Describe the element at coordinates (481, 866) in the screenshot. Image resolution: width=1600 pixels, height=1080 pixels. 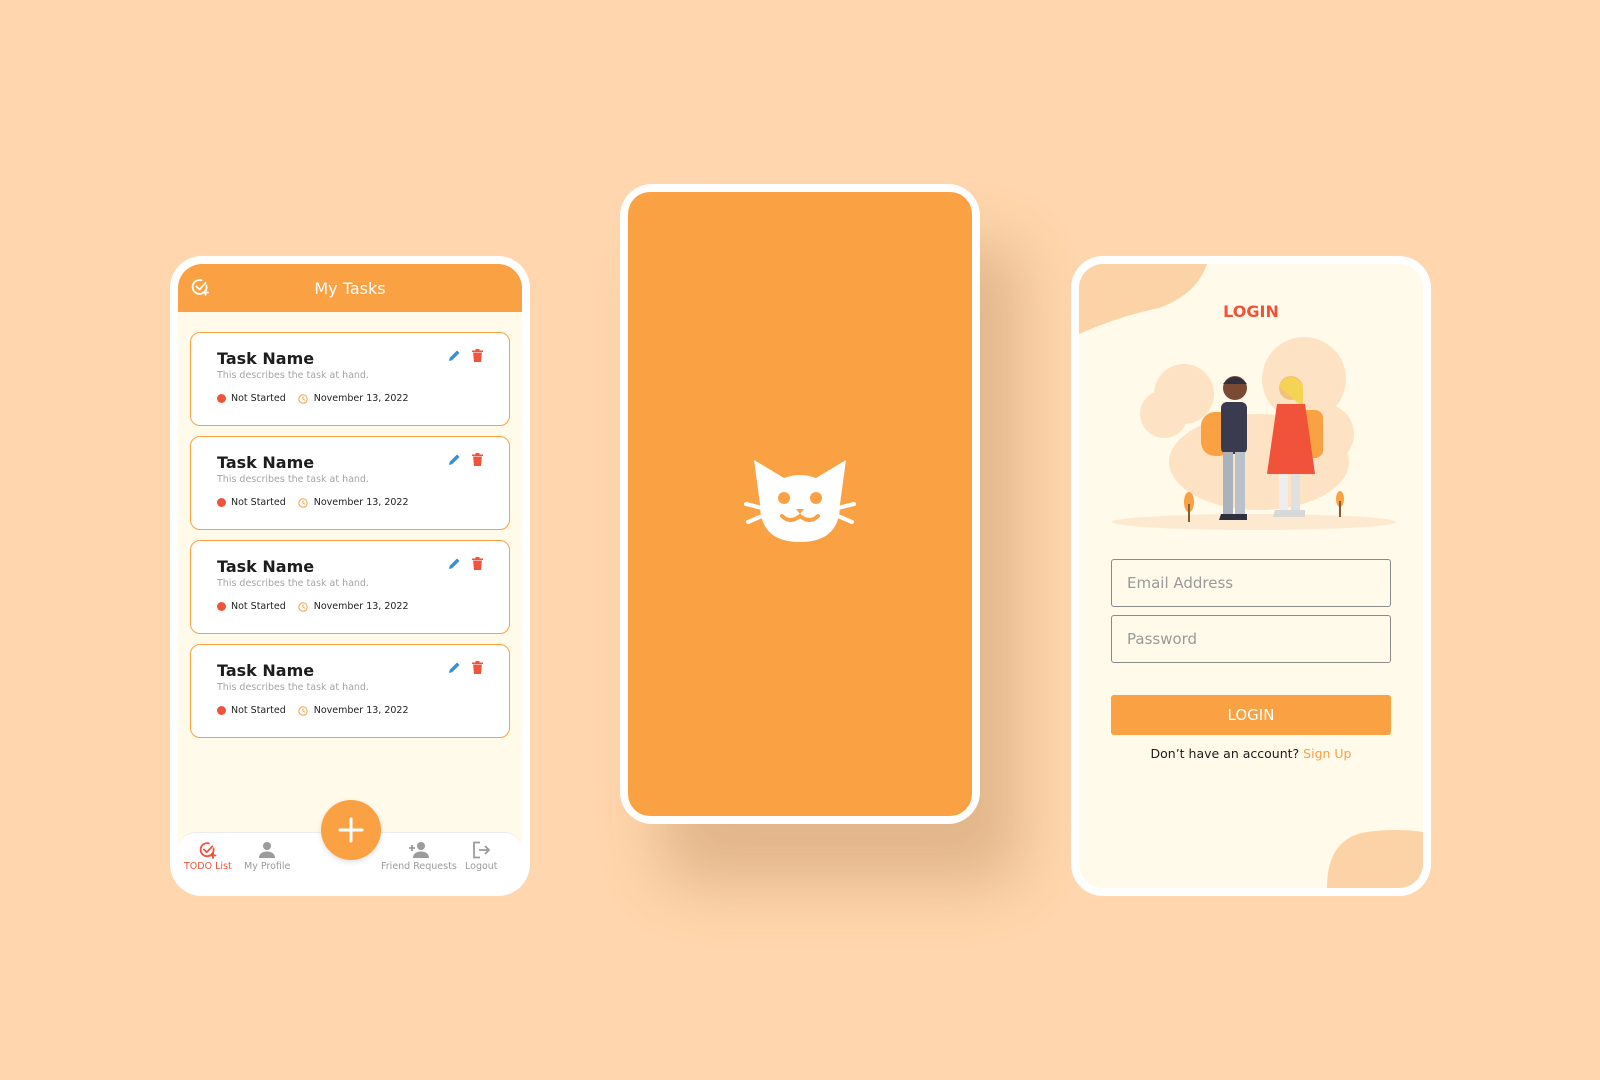
I see `nav-label: Logout` at that location.